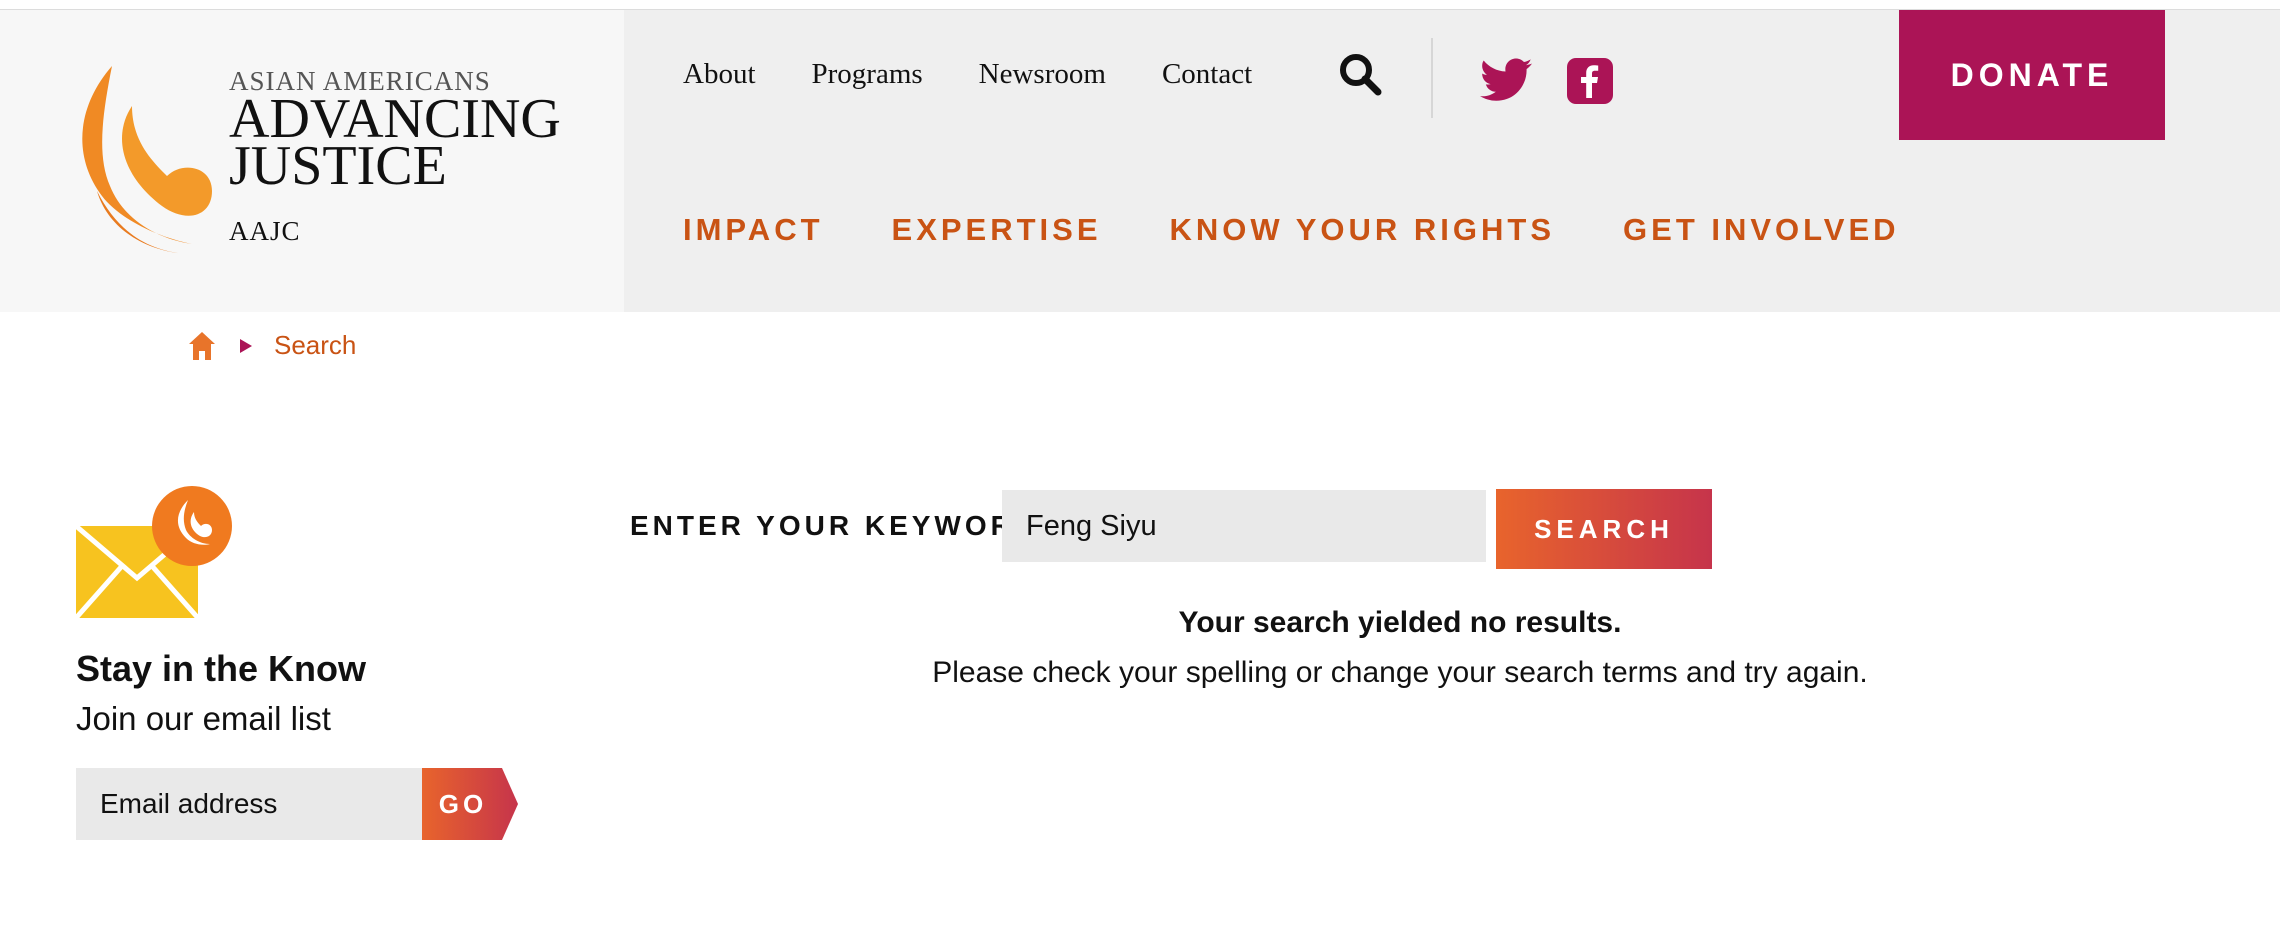 This screenshot has width=2280, height=930. I want to click on go-button-label: GO, so click(463, 804).